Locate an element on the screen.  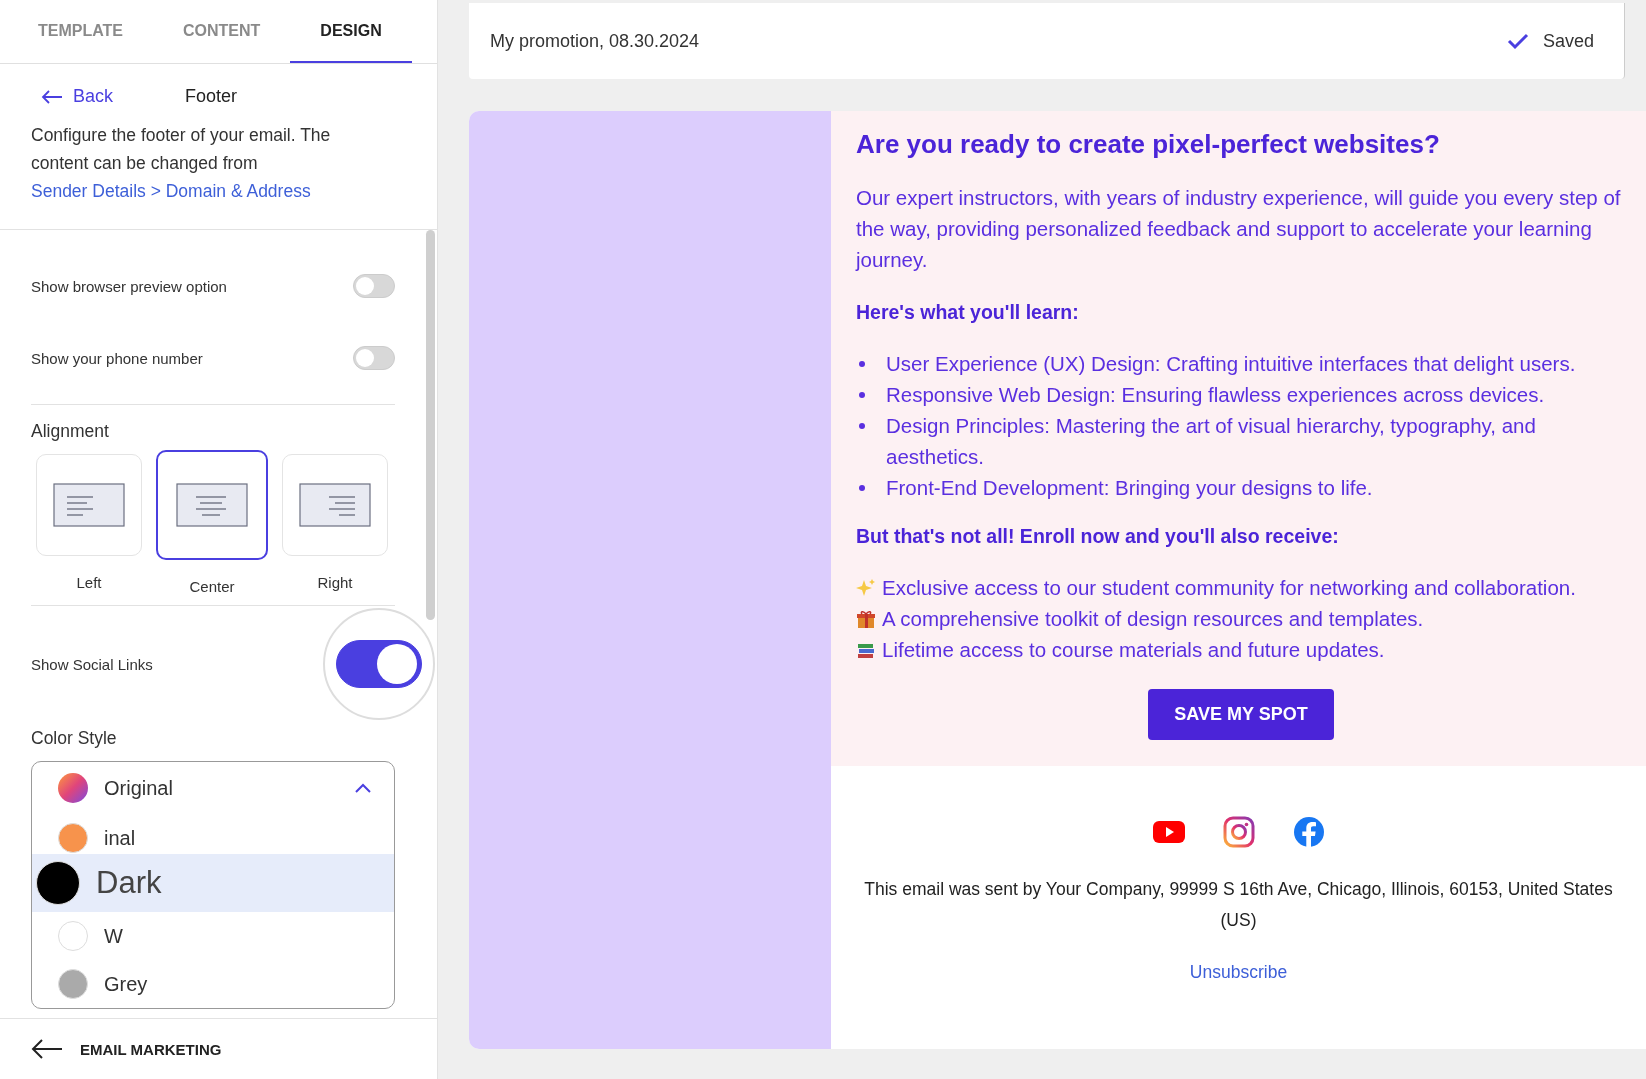
benefit-text: Lifetime access to course materials and future updates. is located at coordinates (1133, 650).